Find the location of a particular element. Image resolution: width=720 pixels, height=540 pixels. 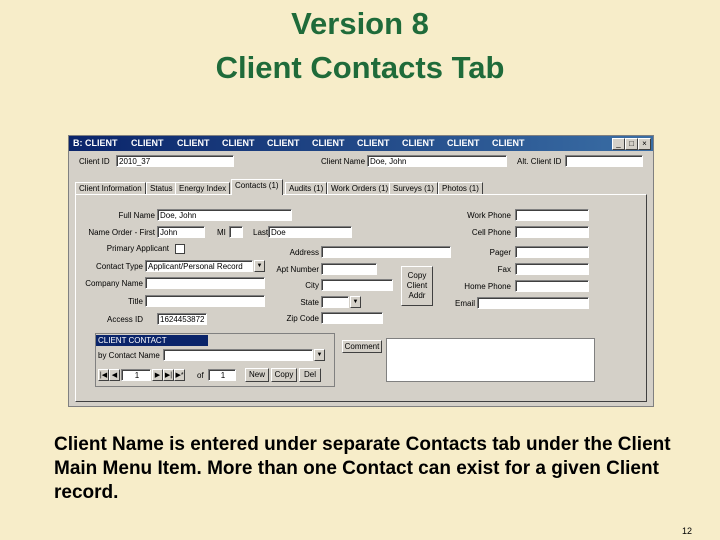

page-number: 12 is located at coordinates (687, 531).